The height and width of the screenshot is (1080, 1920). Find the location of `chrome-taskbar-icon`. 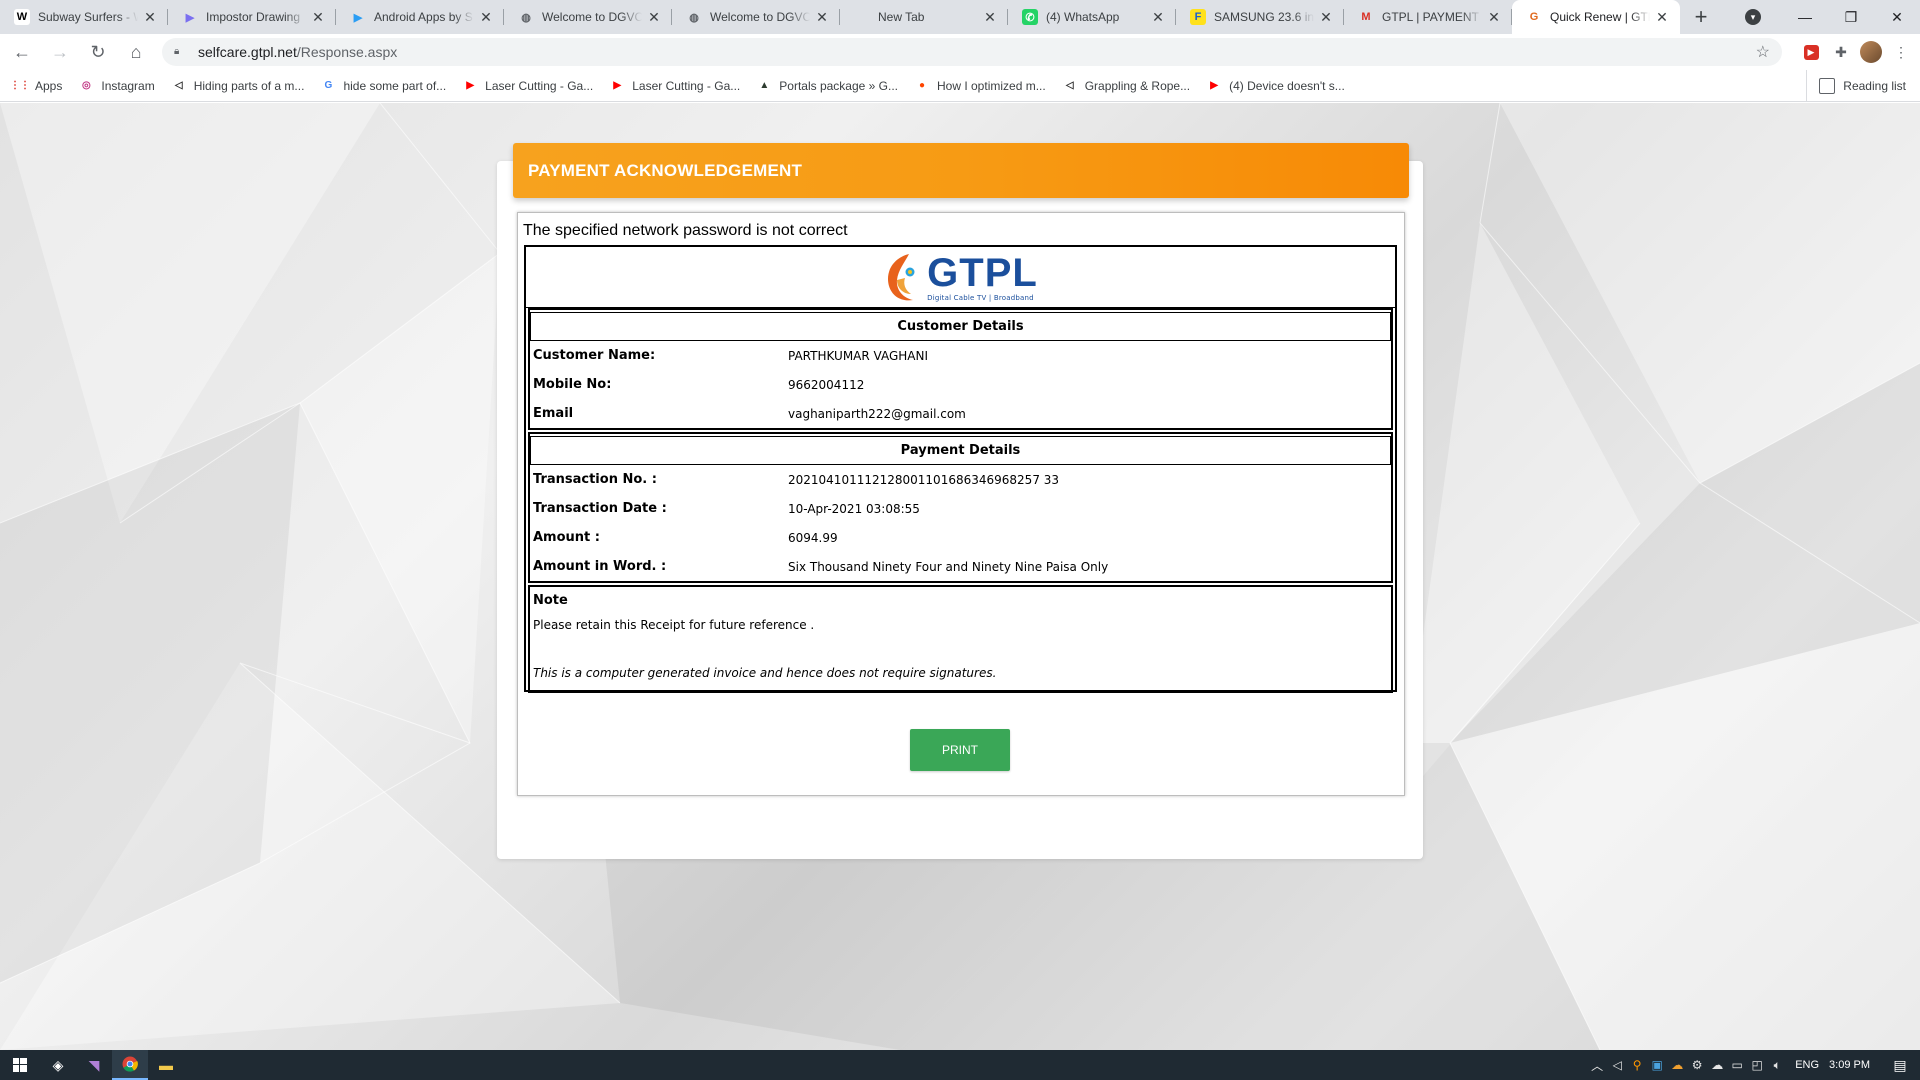

chrome-taskbar-icon is located at coordinates (130, 1065).